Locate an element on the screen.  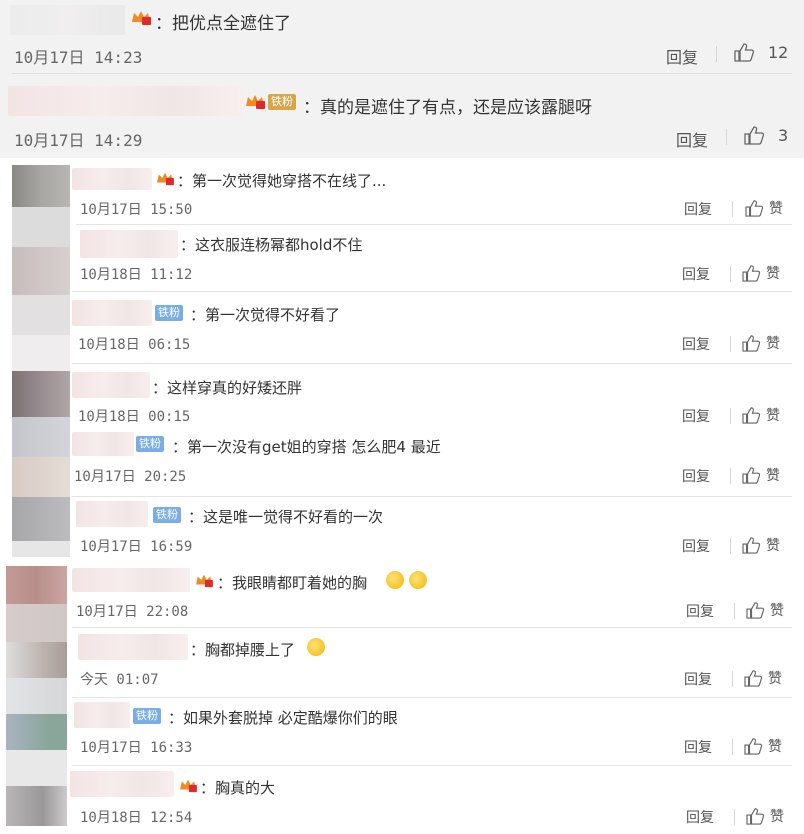
reply-time: 10月17日 22:08 is located at coordinates (132, 612).